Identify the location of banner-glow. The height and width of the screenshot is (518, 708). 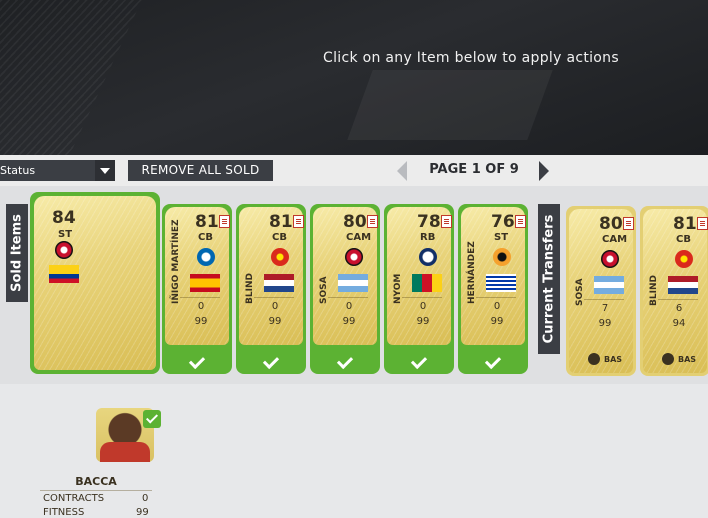
(450, 105).